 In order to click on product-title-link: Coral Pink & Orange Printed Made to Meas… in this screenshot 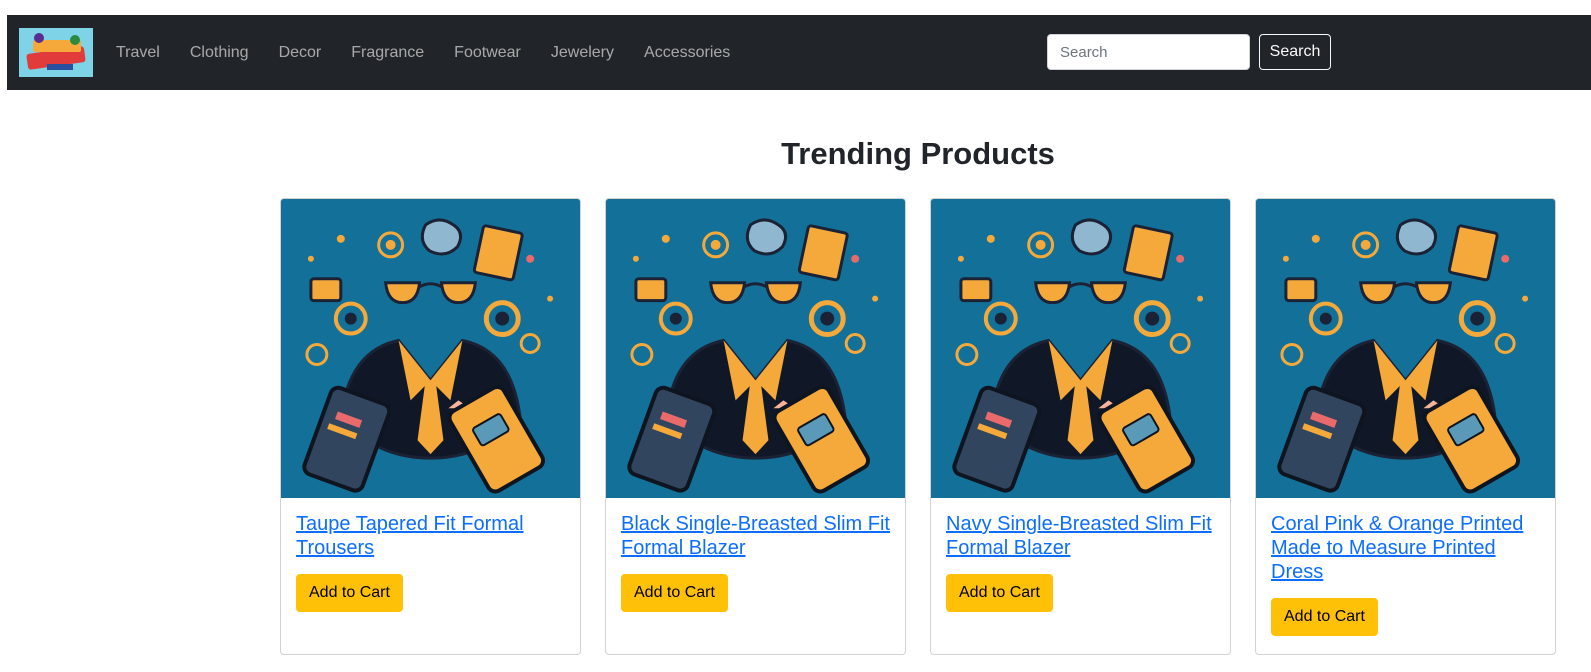, I will do `click(1405, 548)`.